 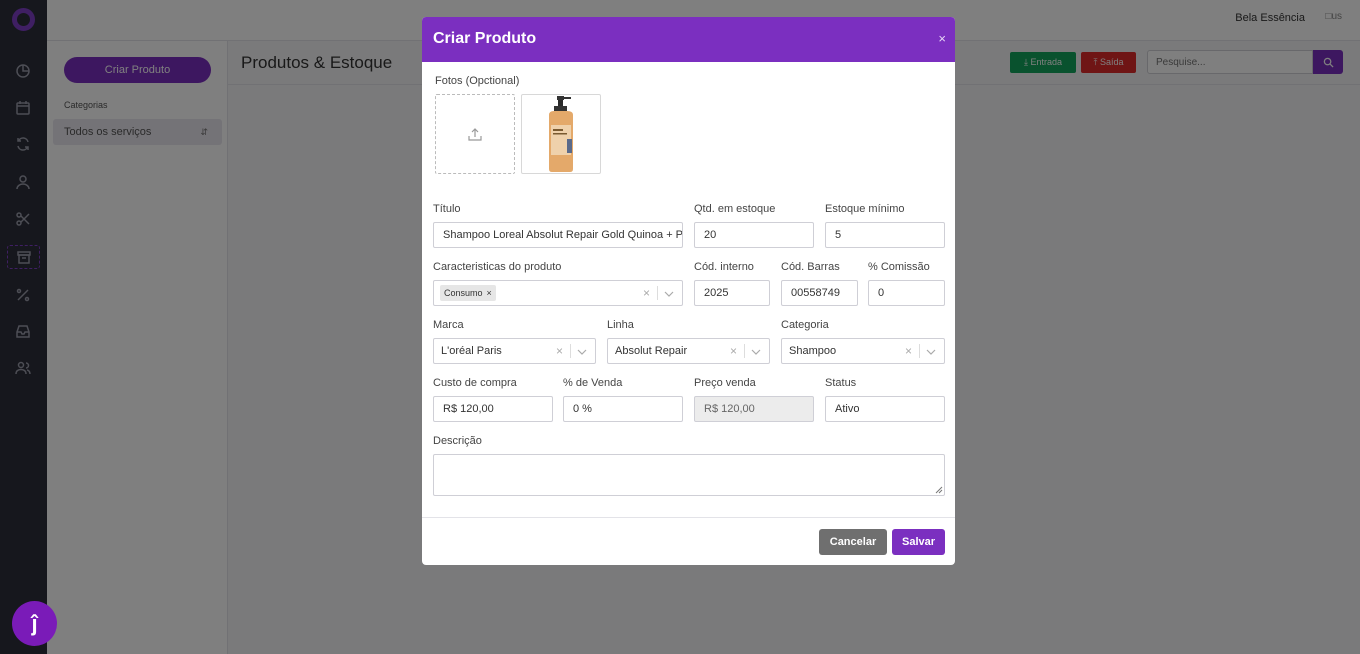 What do you see at coordinates (863, 351) in the screenshot?
I see `categoria-select: Shampoo ×` at bounding box center [863, 351].